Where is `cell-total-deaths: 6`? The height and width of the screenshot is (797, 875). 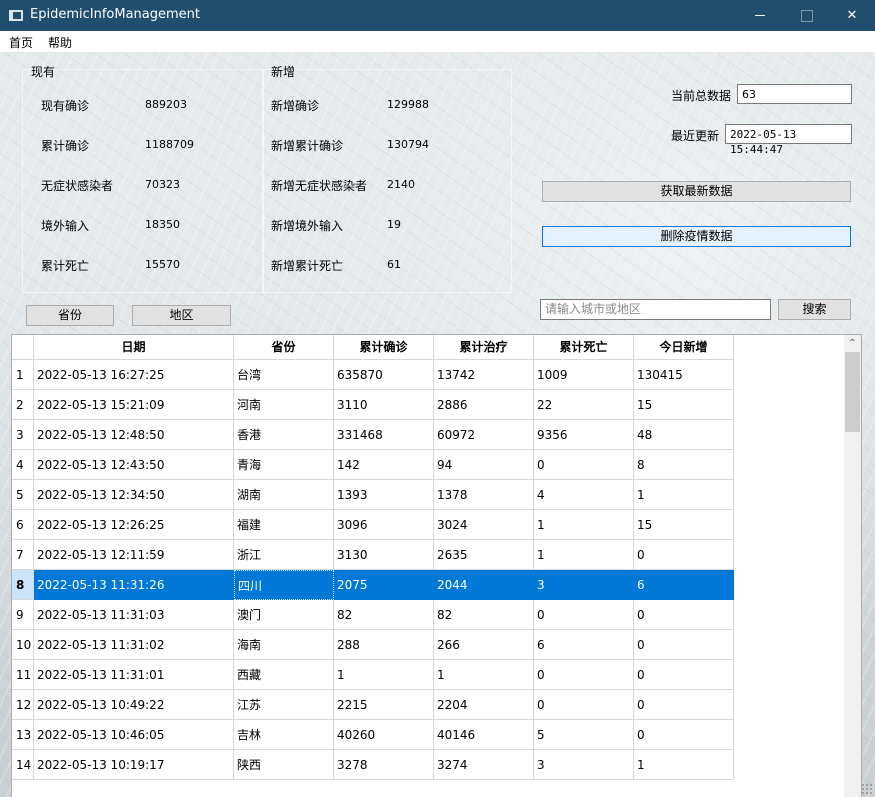
cell-total-deaths: 6 is located at coordinates (584, 645).